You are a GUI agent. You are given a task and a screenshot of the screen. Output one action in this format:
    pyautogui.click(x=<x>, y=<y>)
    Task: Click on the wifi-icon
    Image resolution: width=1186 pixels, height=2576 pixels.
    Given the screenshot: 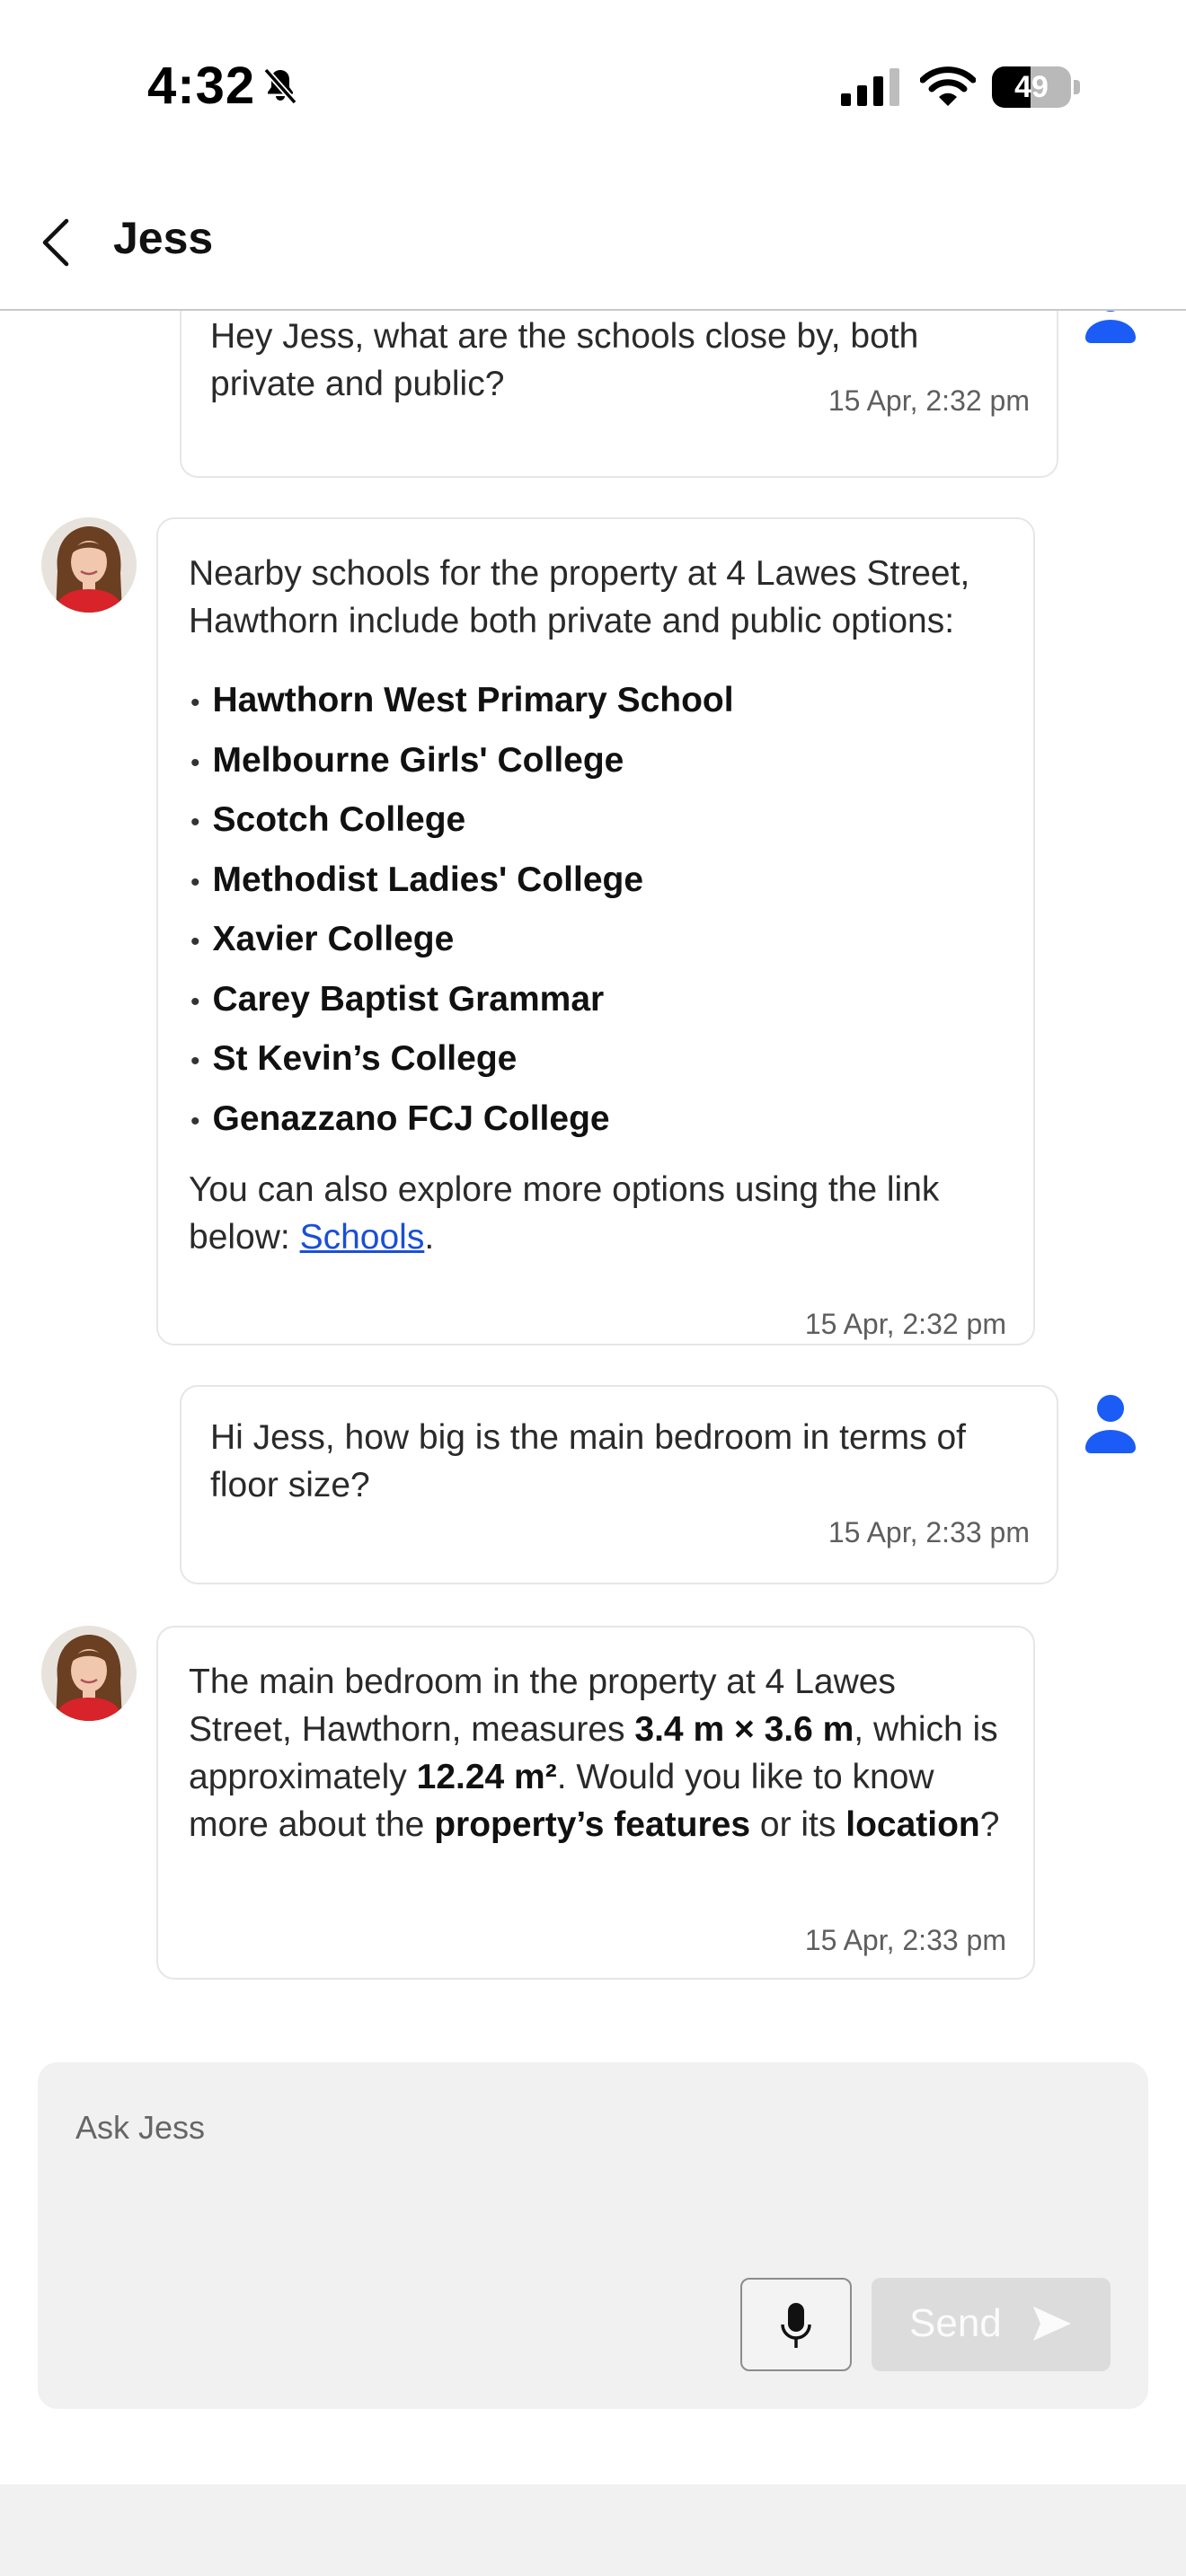 What is the action you would take?
    pyautogui.click(x=948, y=86)
    